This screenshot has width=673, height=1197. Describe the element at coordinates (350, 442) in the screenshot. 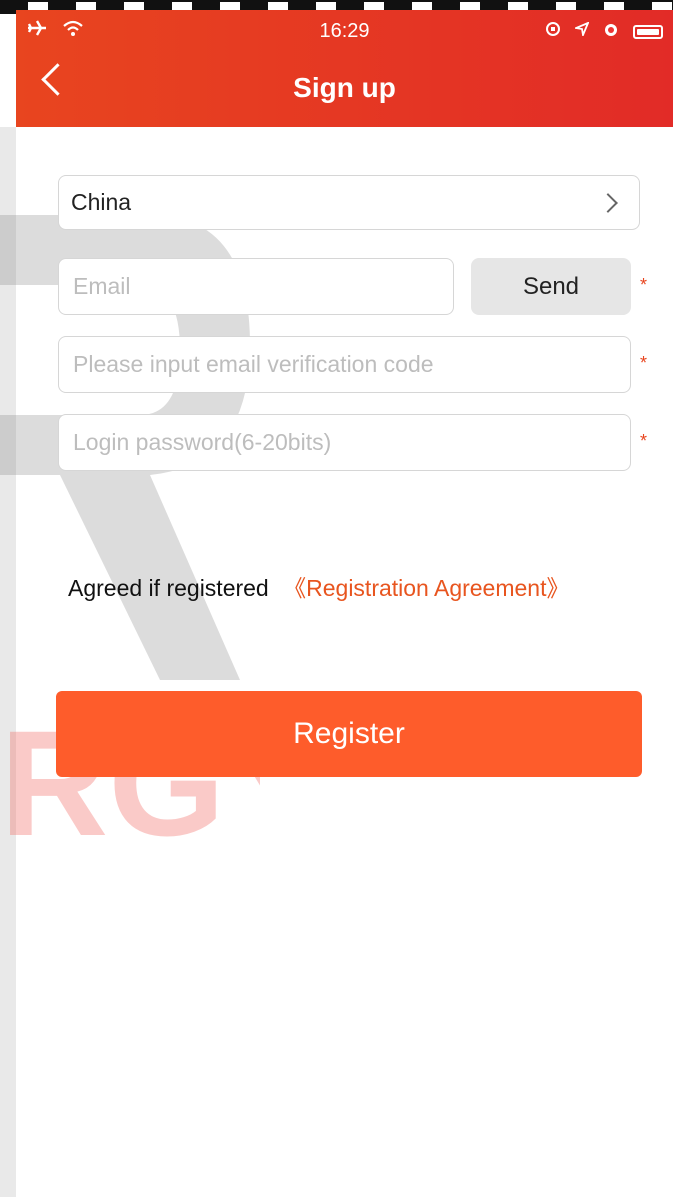

I see `password-input` at that location.